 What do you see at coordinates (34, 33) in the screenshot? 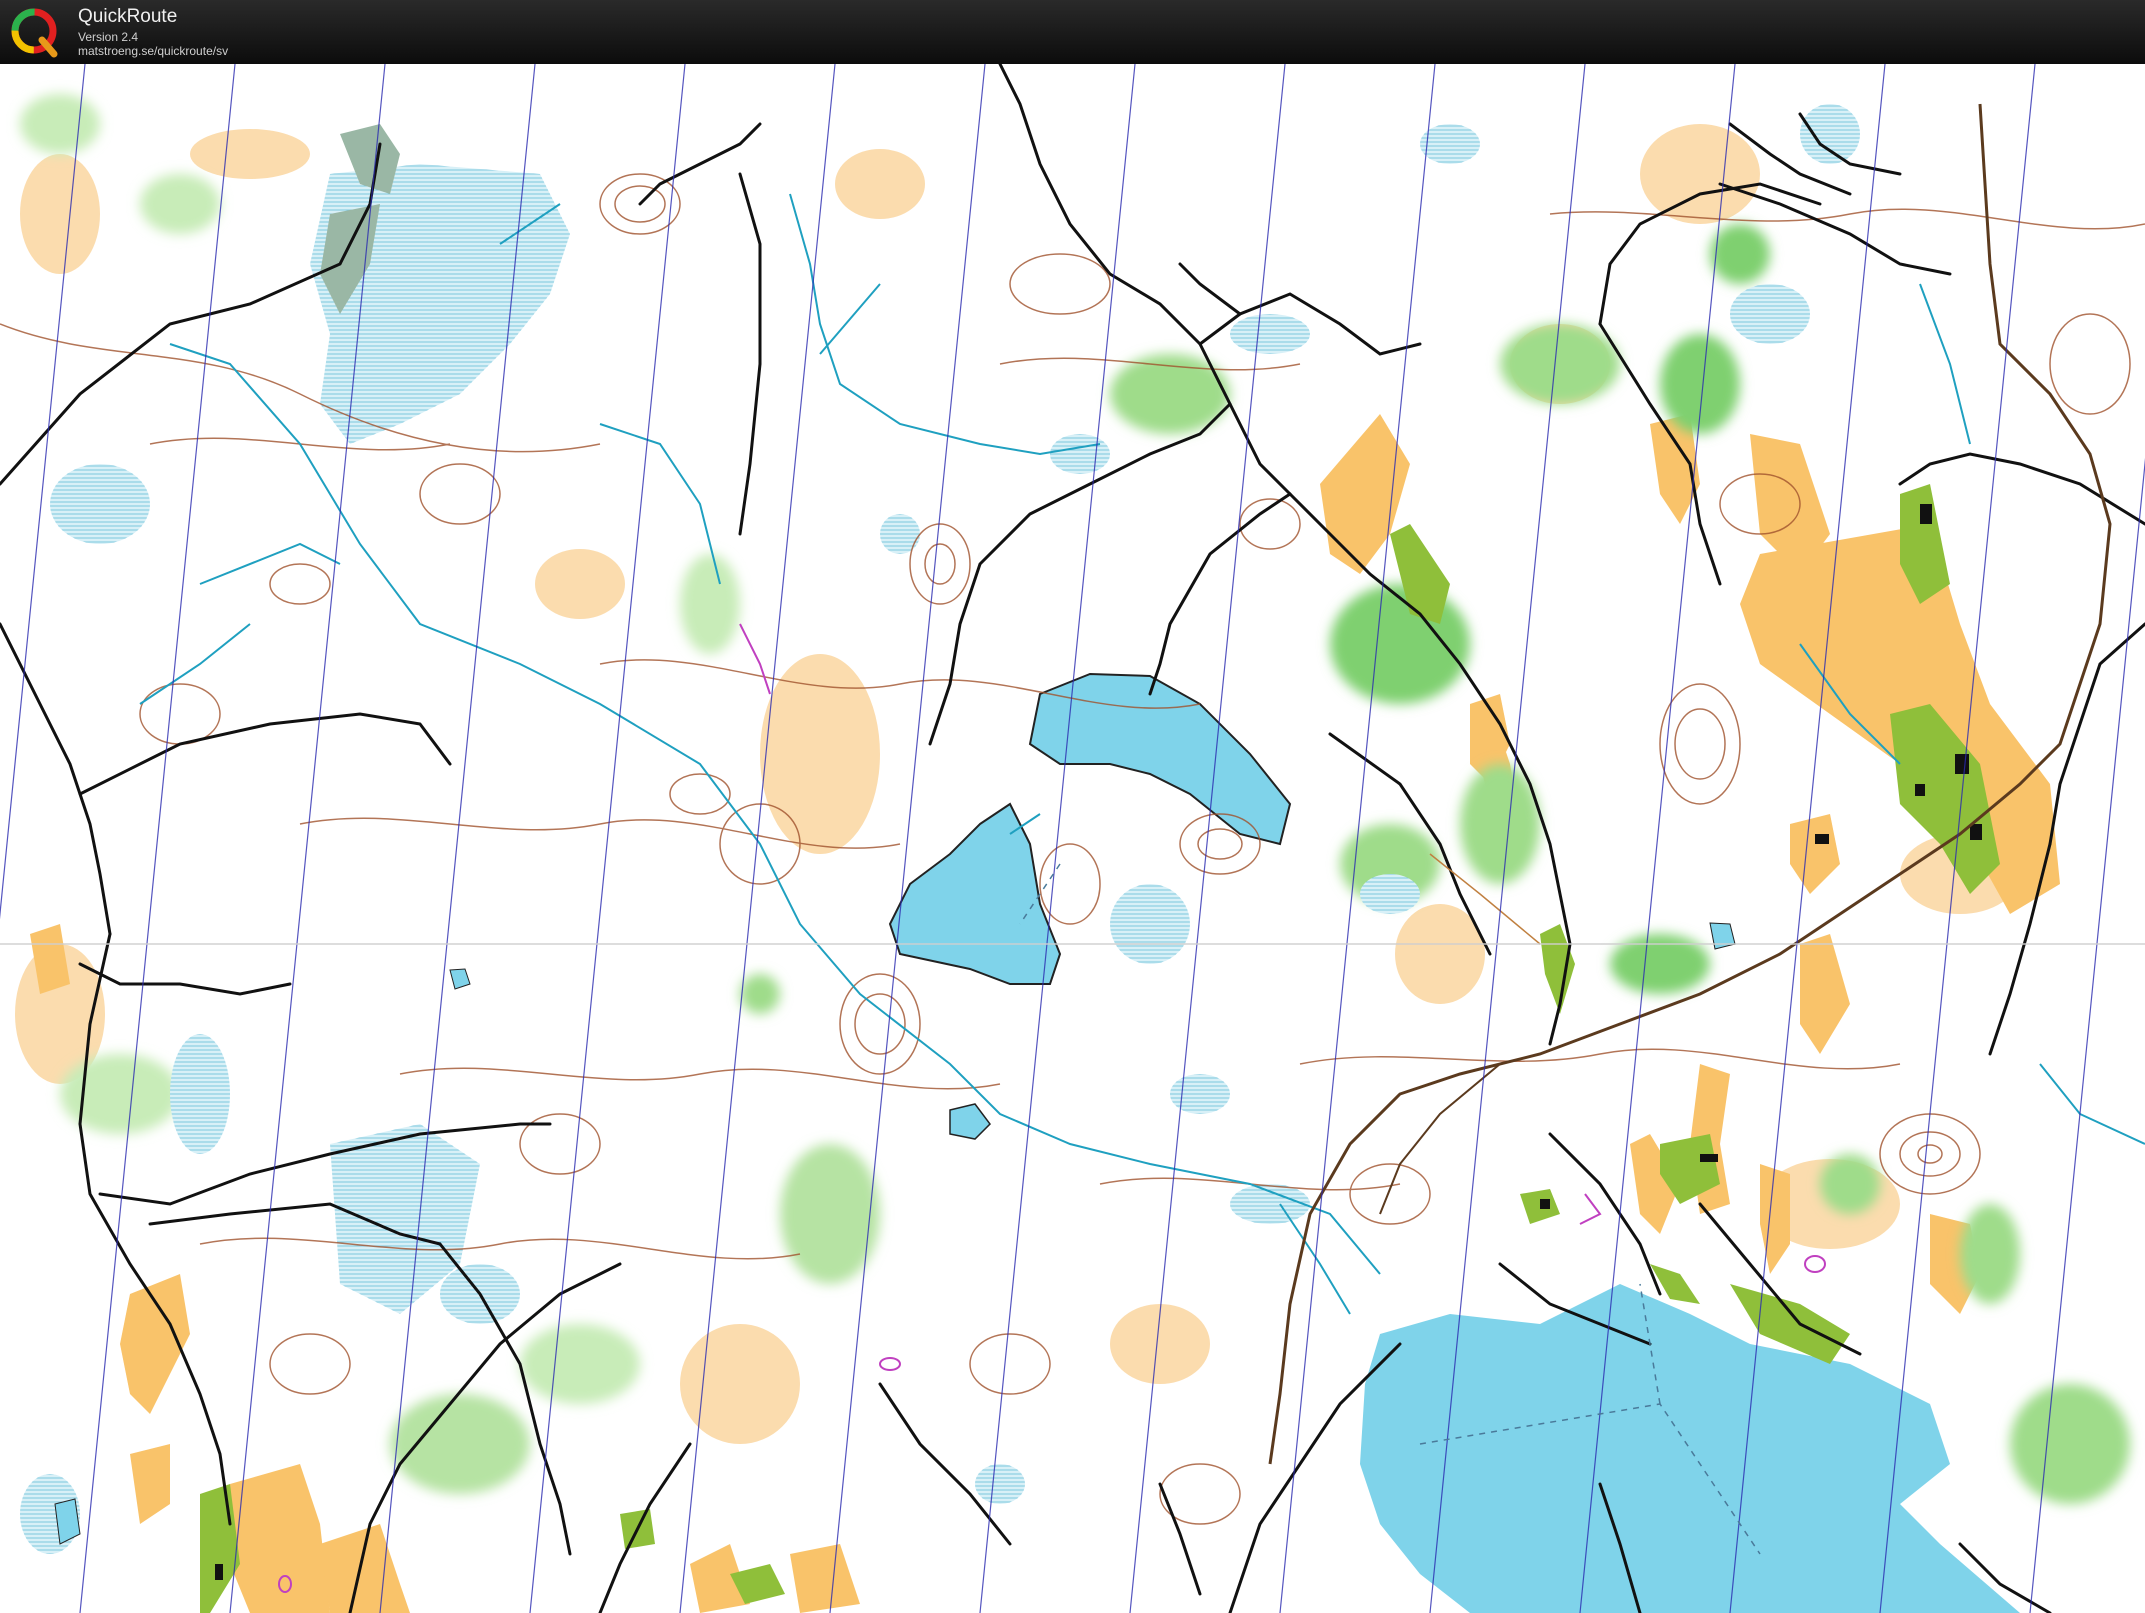
I see `quickroute-logo-icon` at bounding box center [34, 33].